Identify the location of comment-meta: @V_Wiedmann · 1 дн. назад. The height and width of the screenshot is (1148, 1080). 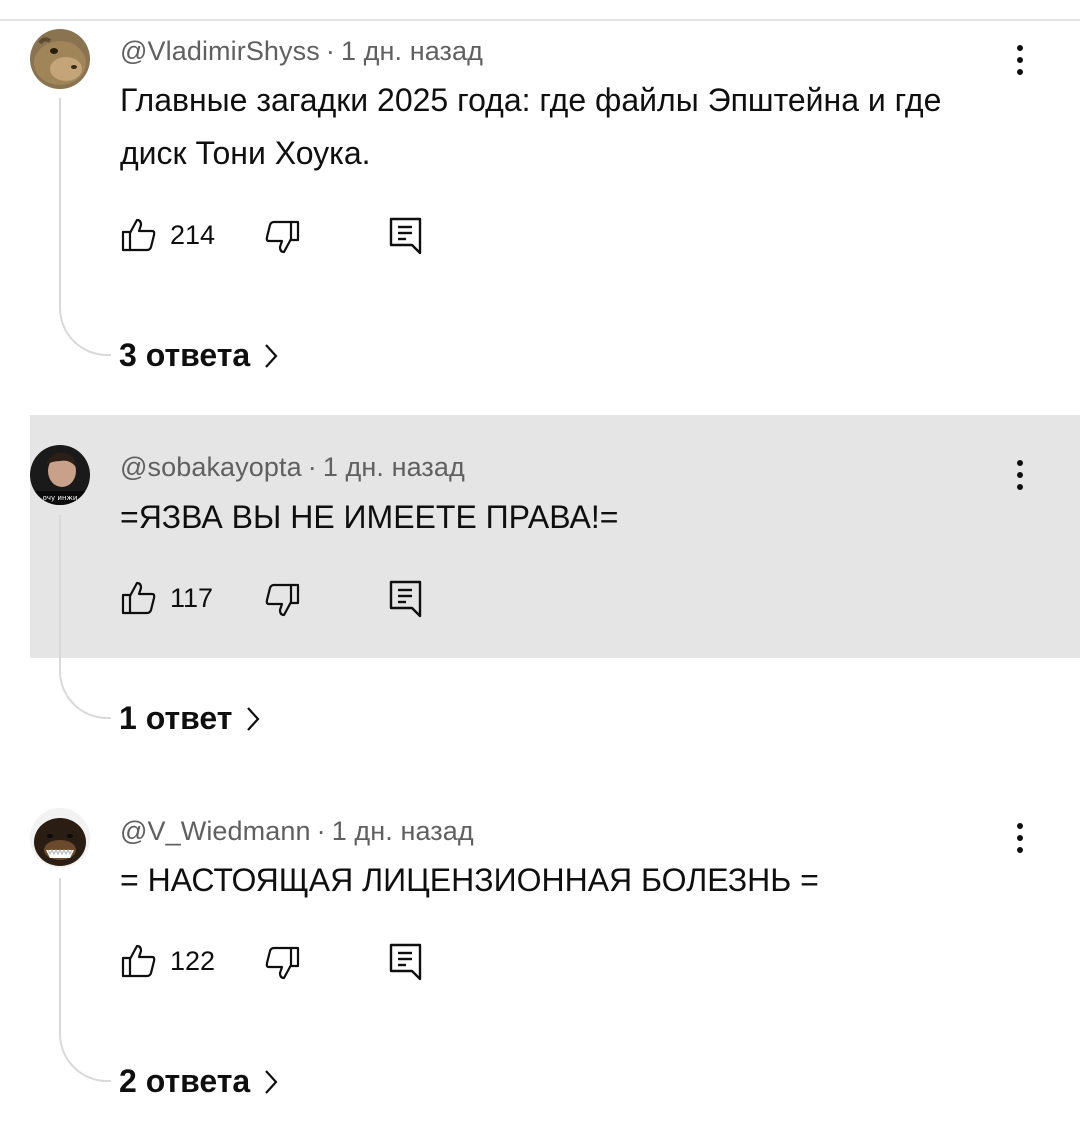
(297, 831).